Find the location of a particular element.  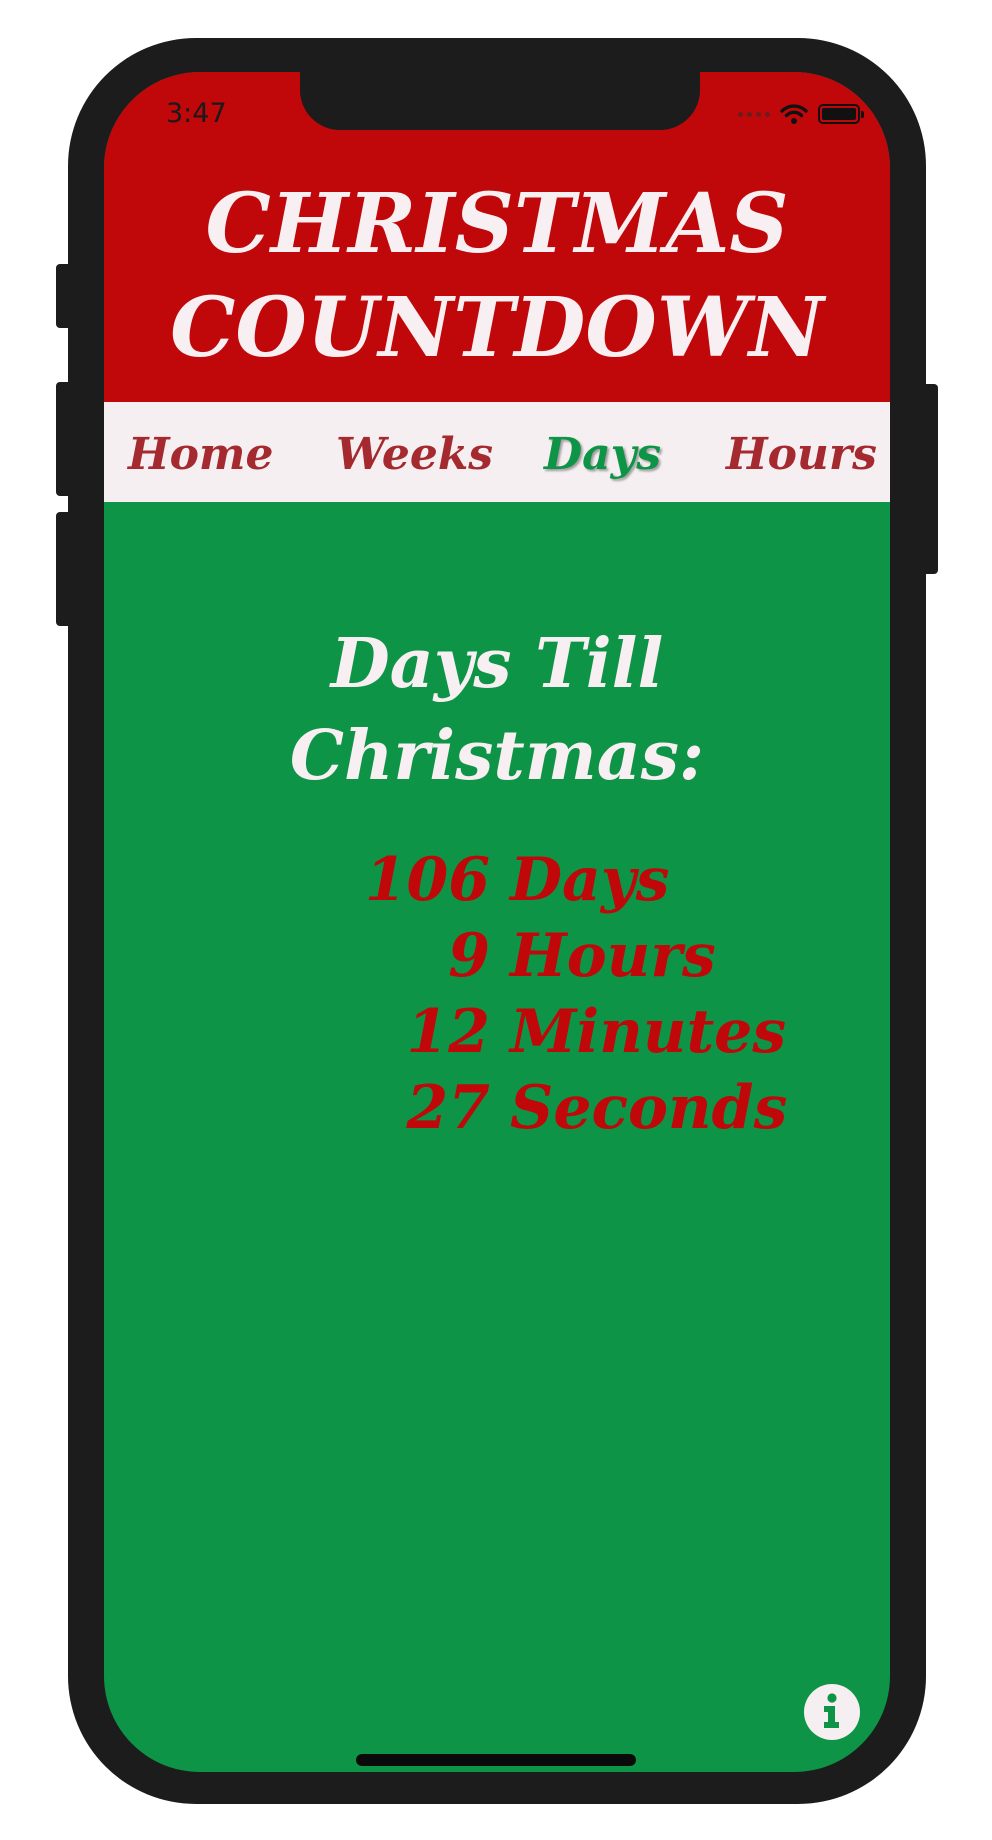

heading-line2: Christmas: is located at coordinates (497, 756).